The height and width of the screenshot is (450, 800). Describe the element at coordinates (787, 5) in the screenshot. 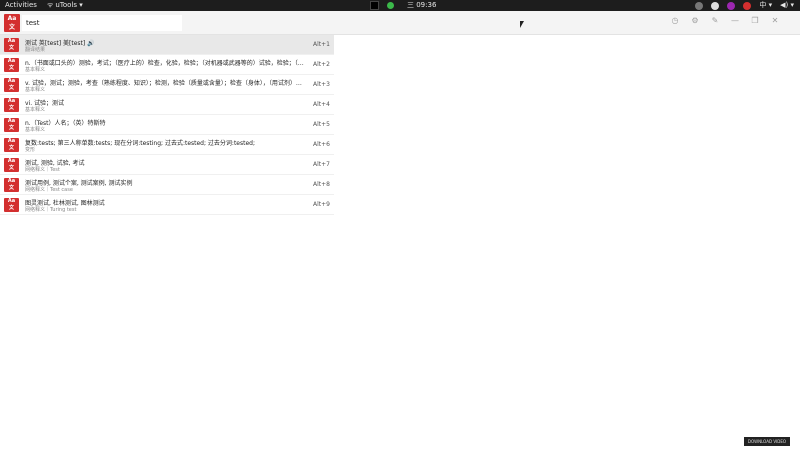

I see `volume-icon: ◀) ▾` at that location.